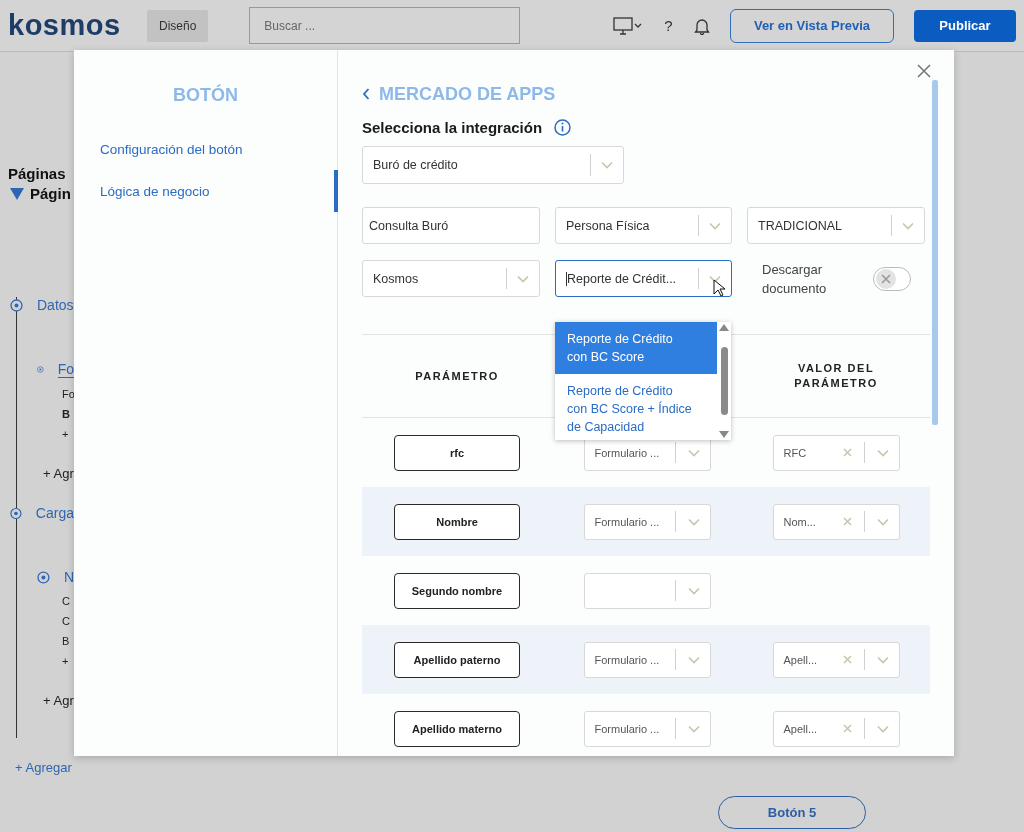  What do you see at coordinates (965, 25) in the screenshot?
I see `publish-button: Publicar` at bounding box center [965, 25].